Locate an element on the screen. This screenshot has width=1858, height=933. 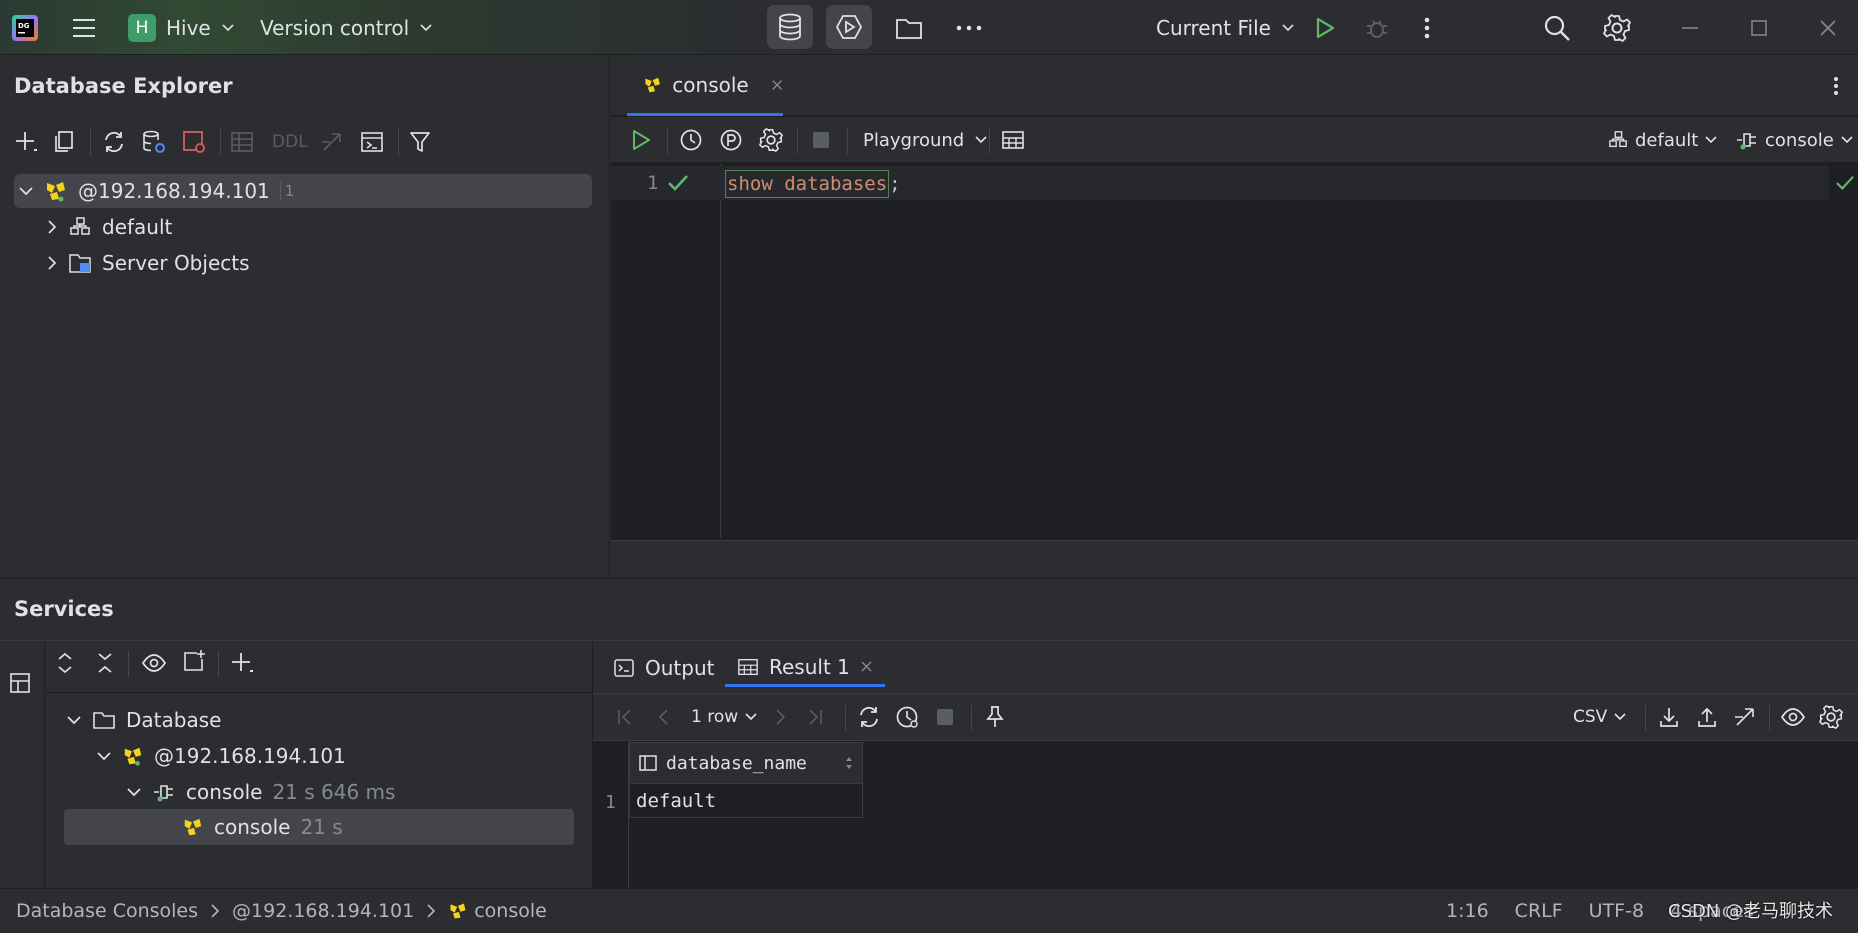
first-page-icon is located at coordinates (625, 717).